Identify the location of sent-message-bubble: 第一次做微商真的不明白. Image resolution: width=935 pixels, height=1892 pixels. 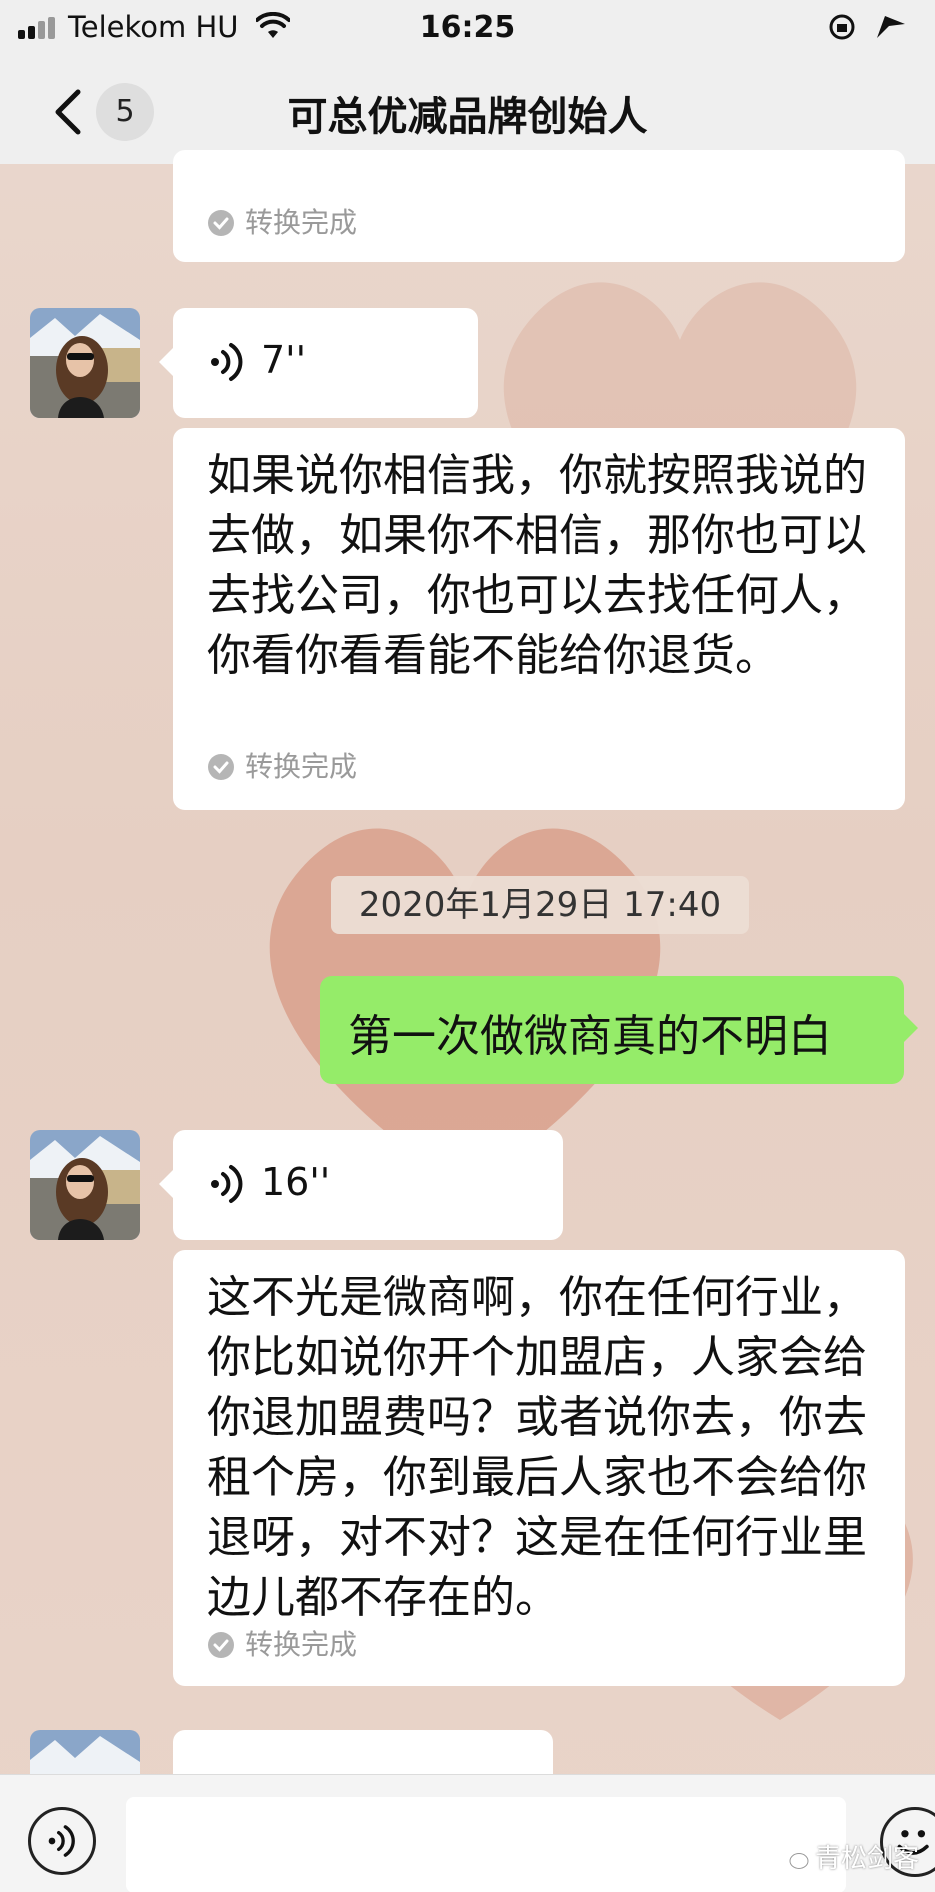
(619, 1030).